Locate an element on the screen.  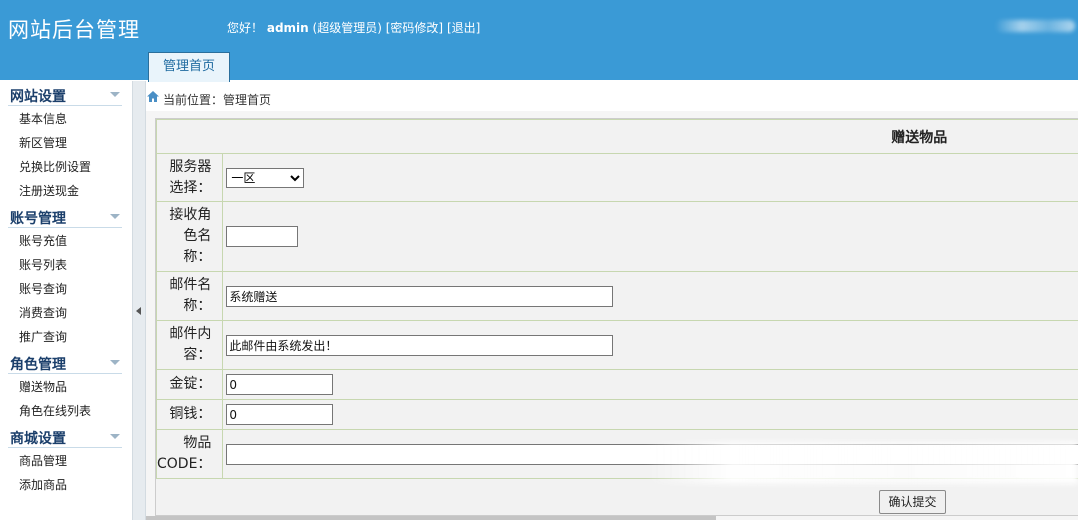
sidebar-item-account-recharge: 账号充值 is located at coordinates (66, 241).